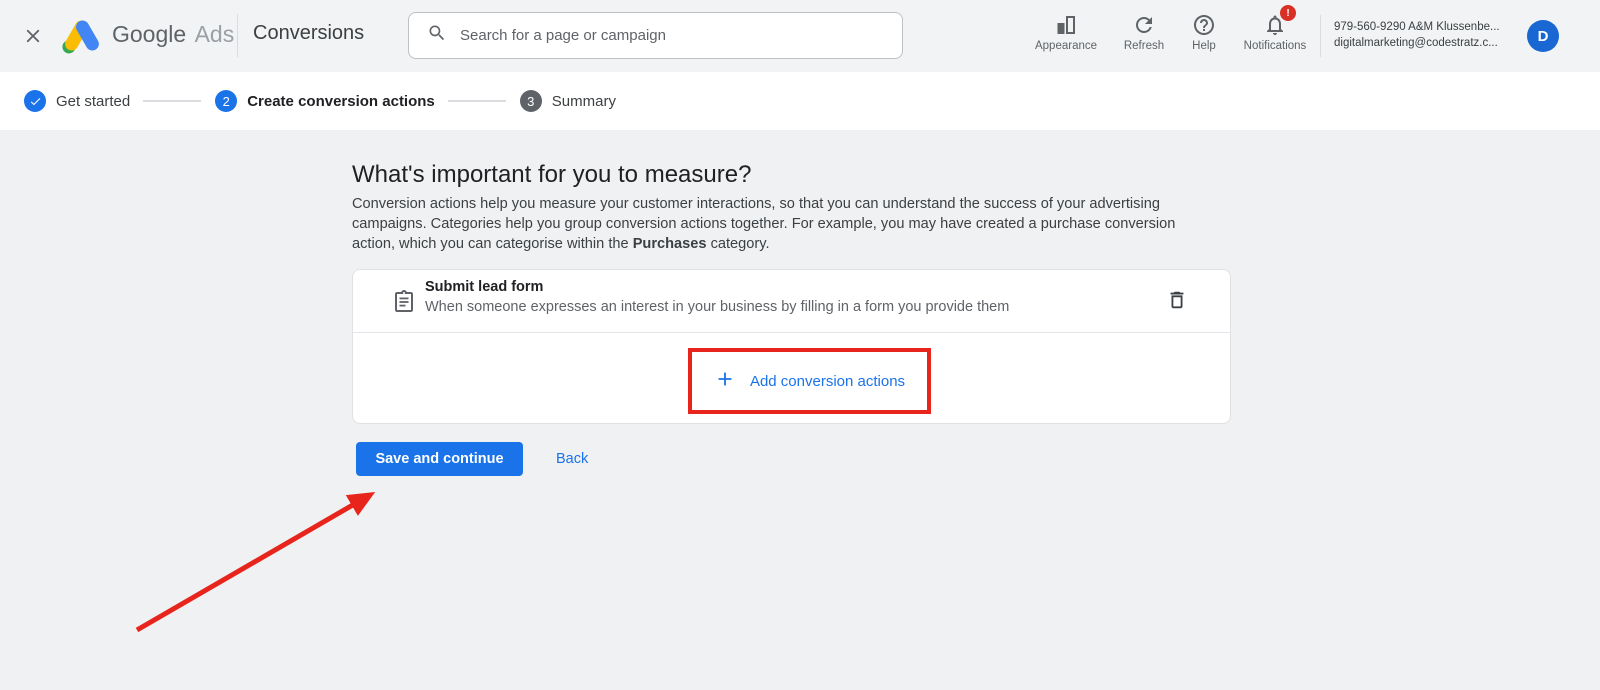 Image resolution: width=1600 pixels, height=690 pixels. I want to click on add-conversion-actions-button: Add conversion actions, so click(809, 381).